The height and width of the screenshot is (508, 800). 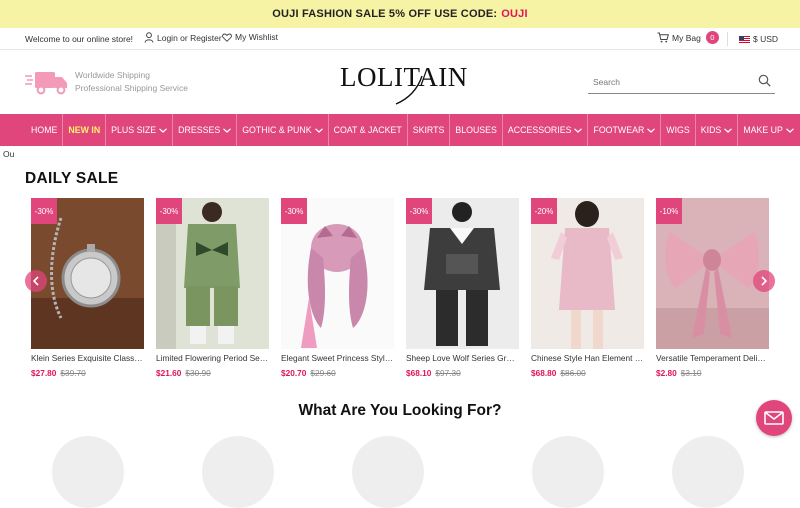 I want to click on site-logo: LOLITAIN, so click(x=403, y=84).